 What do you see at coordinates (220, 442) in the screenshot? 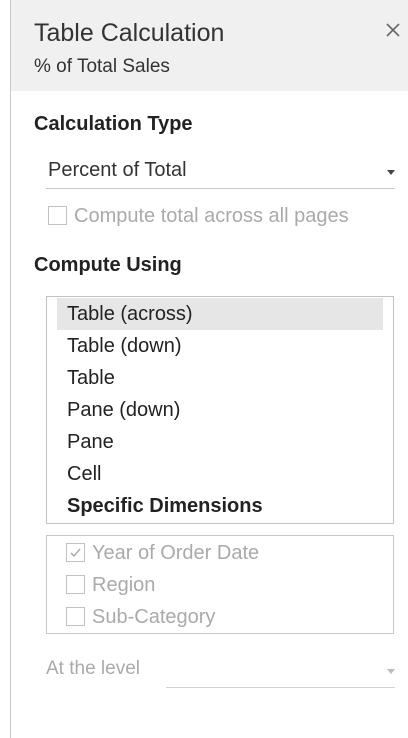
I see `compute-using-option-pane: Pane` at bounding box center [220, 442].